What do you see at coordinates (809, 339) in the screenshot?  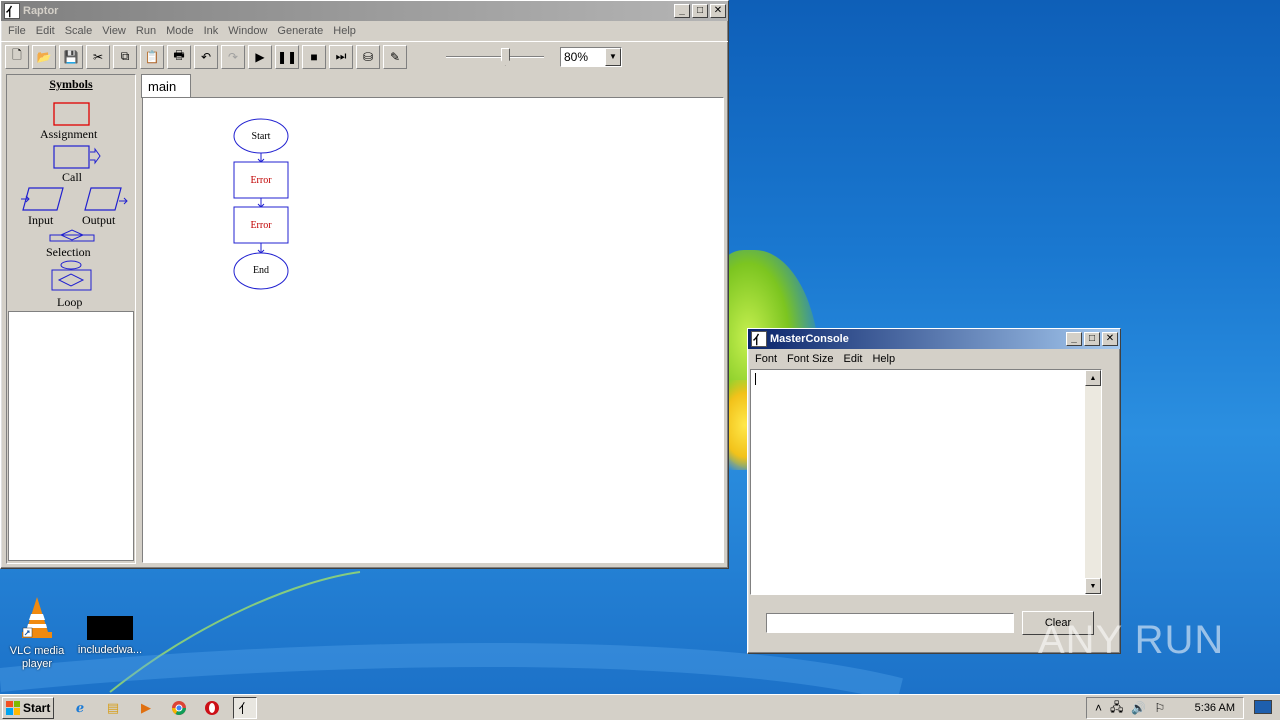 I see `console-title: MasterConsole` at bounding box center [809, 339].